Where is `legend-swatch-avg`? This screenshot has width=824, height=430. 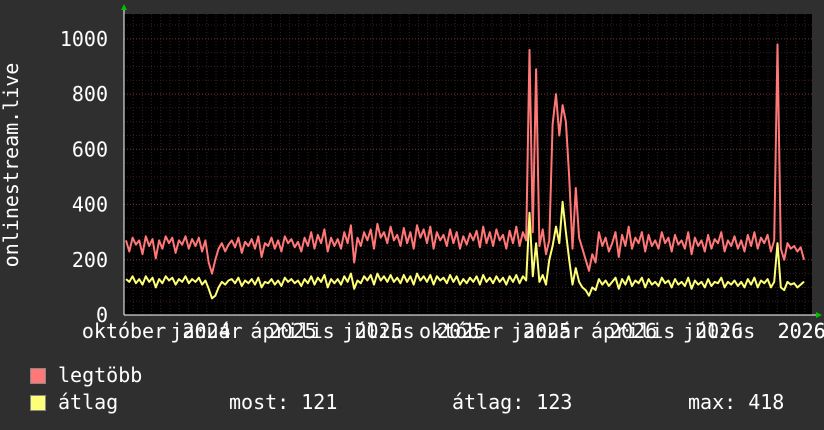
legend-swatch-avg is located at coordinates (38, 403).